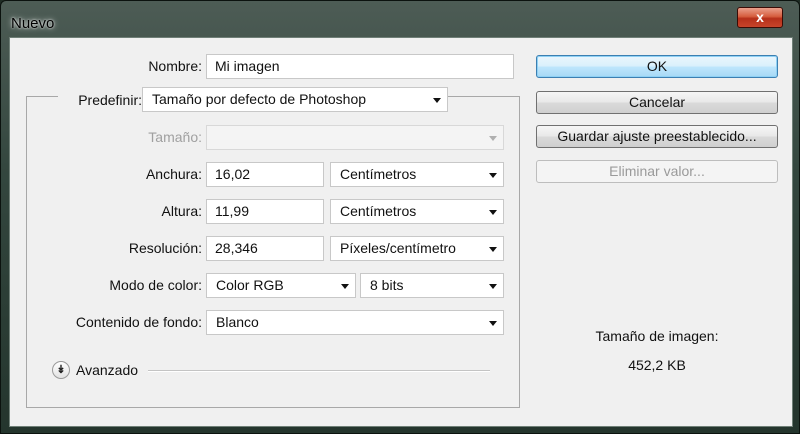 The width and height of the screenshot is (800, 434). Describe the element at coordinates (378, 211) in the screenshot. I see `altura-unit-value: Centímetros` at that location.